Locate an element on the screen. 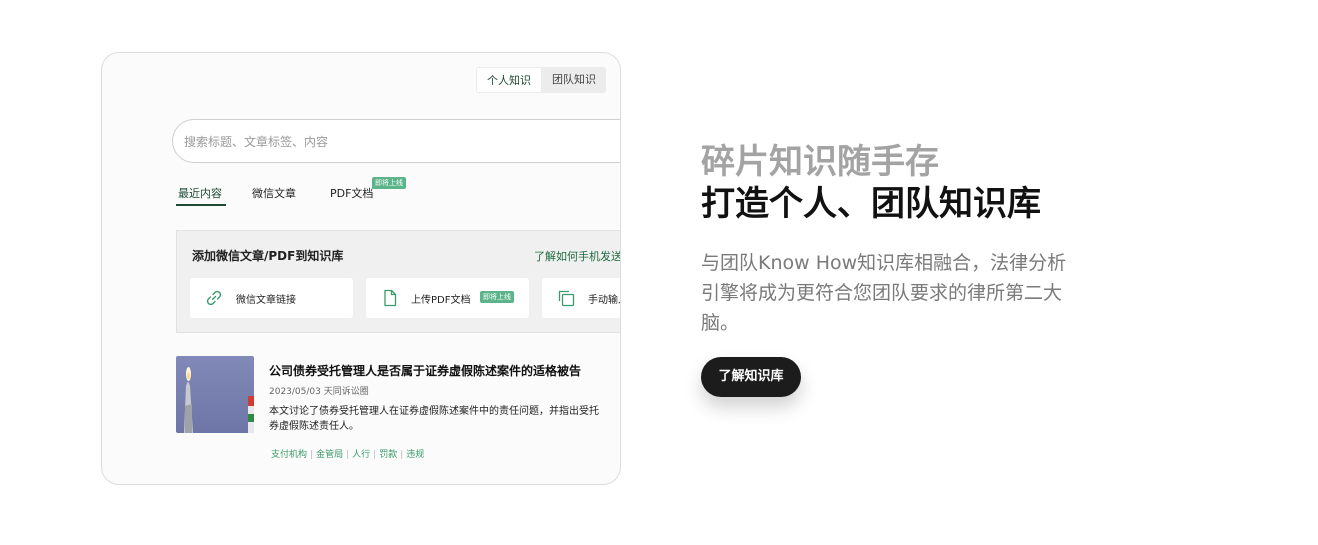 Image resolution: width=1318 pixels, height=545 pixels. article-summary-line: 本文讨论了债券受托管理人在证券虚假陈述案件中的责任问题，并指出受托 is located at coordinates (434, 411).